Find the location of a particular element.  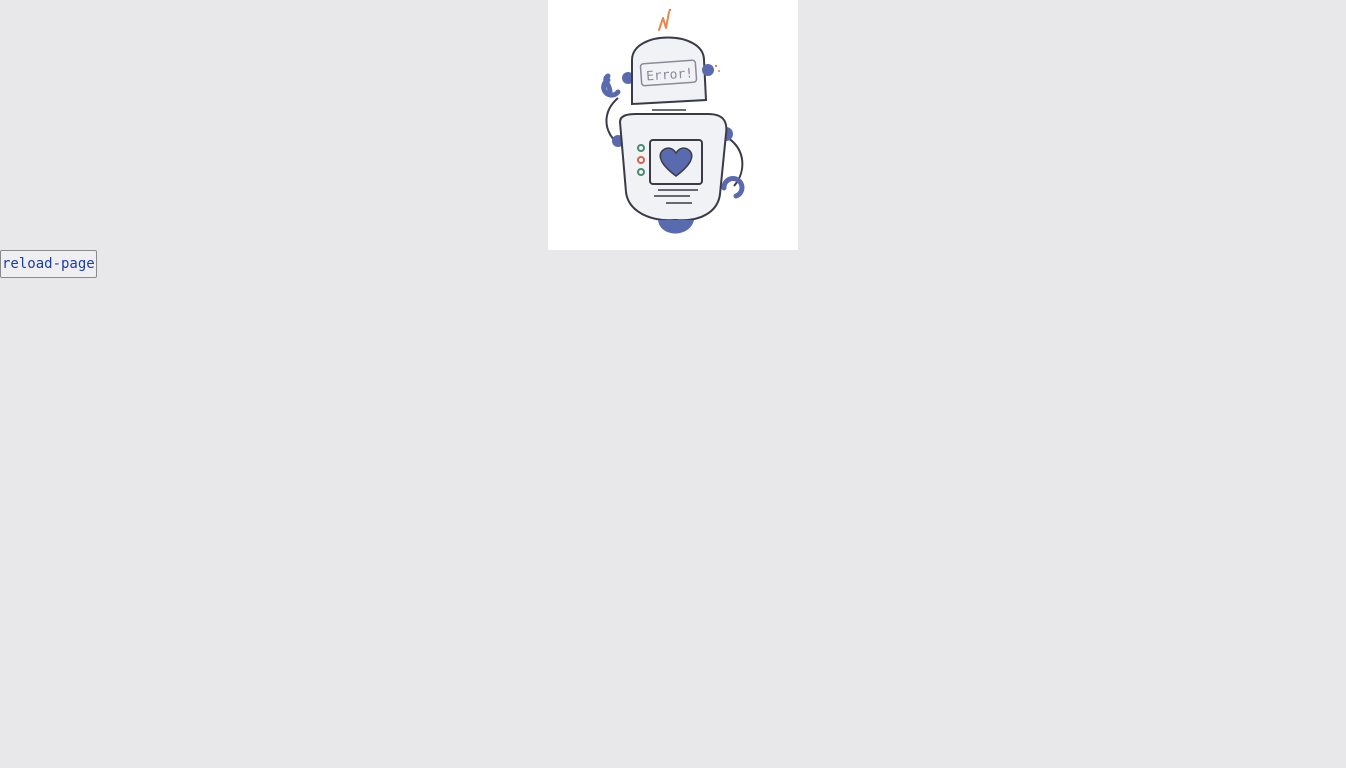

error-robot-icon: Error! is located at coordinates (673, 121).